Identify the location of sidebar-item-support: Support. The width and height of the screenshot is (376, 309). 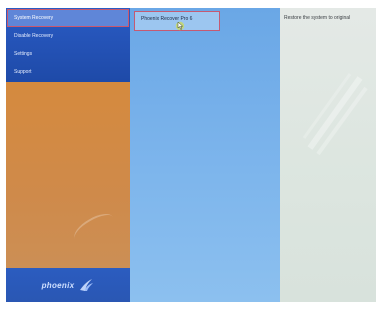
(68, 72).